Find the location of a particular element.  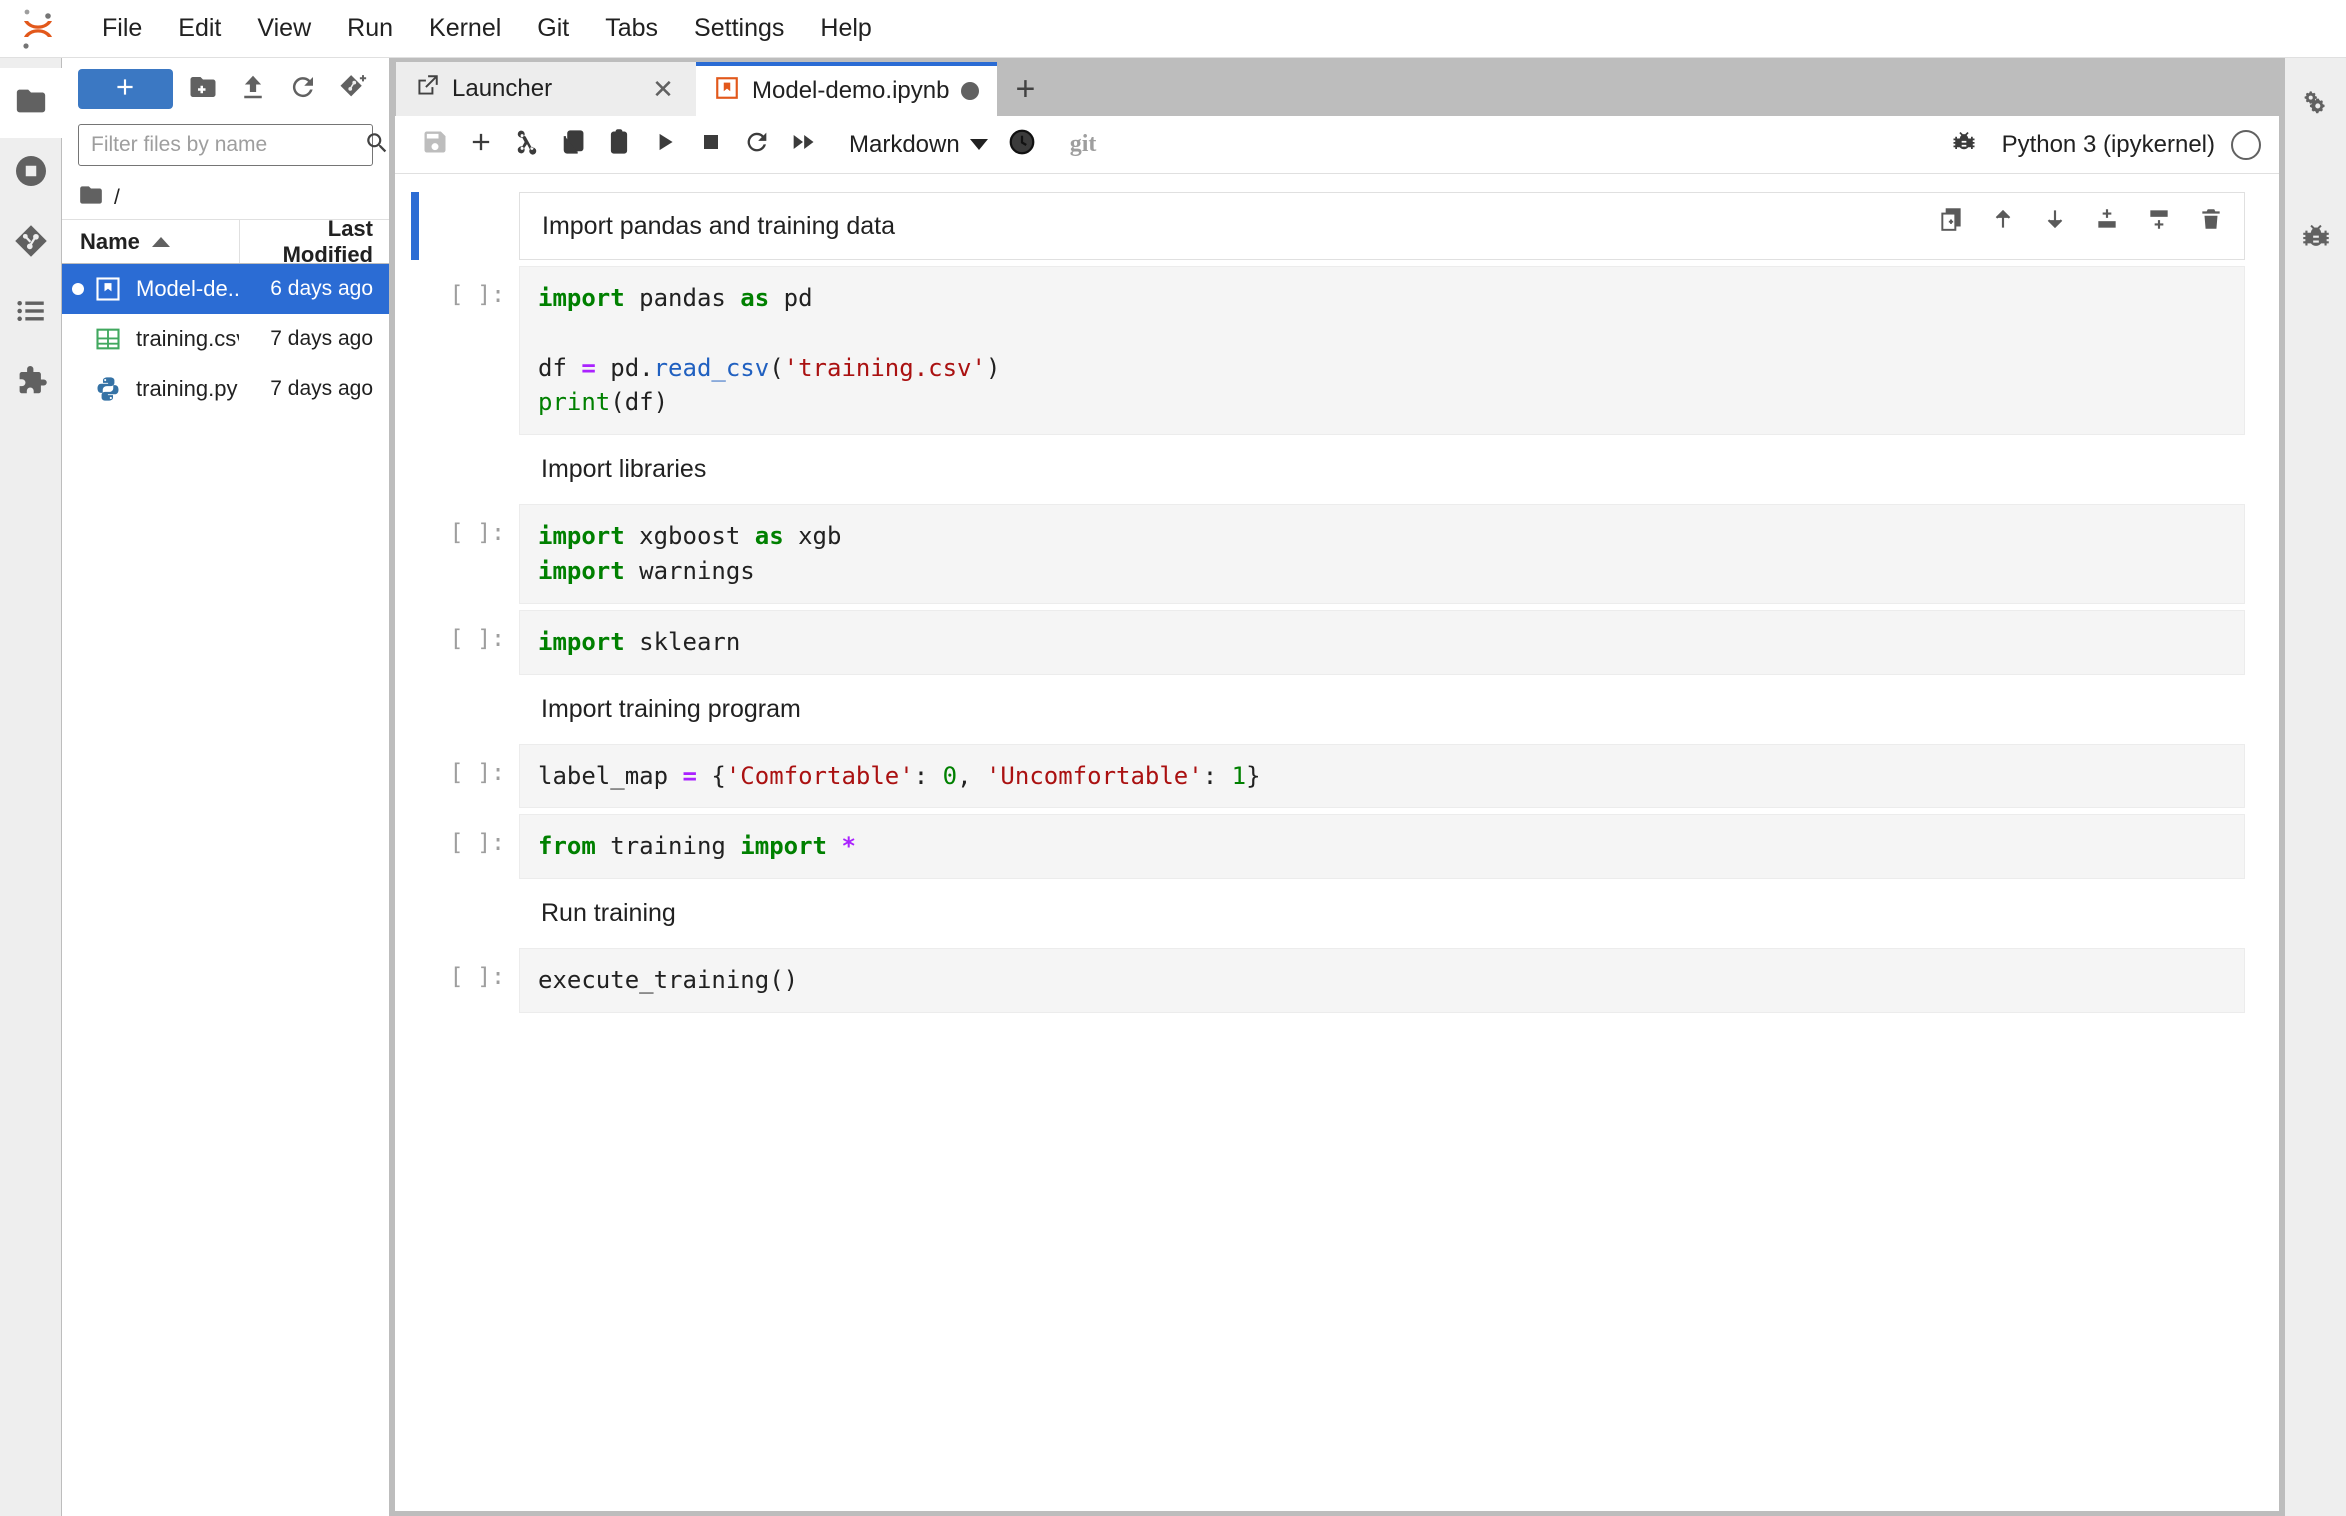

refresh-file-list-button is located at coordinates (303, 89).